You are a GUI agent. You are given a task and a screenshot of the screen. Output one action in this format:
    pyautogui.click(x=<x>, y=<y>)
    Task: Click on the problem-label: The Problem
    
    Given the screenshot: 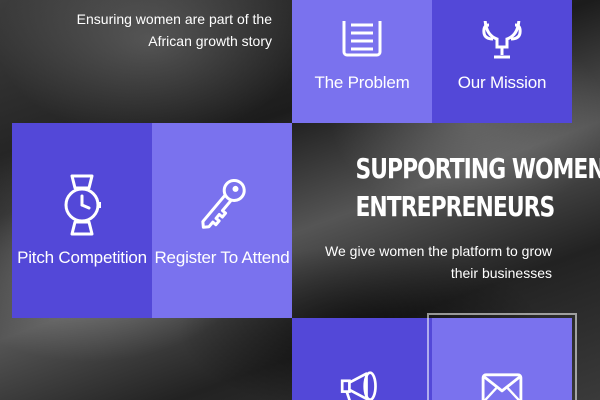 What is the action you would take?
    pyautogui.click(x=362, y=82)
    